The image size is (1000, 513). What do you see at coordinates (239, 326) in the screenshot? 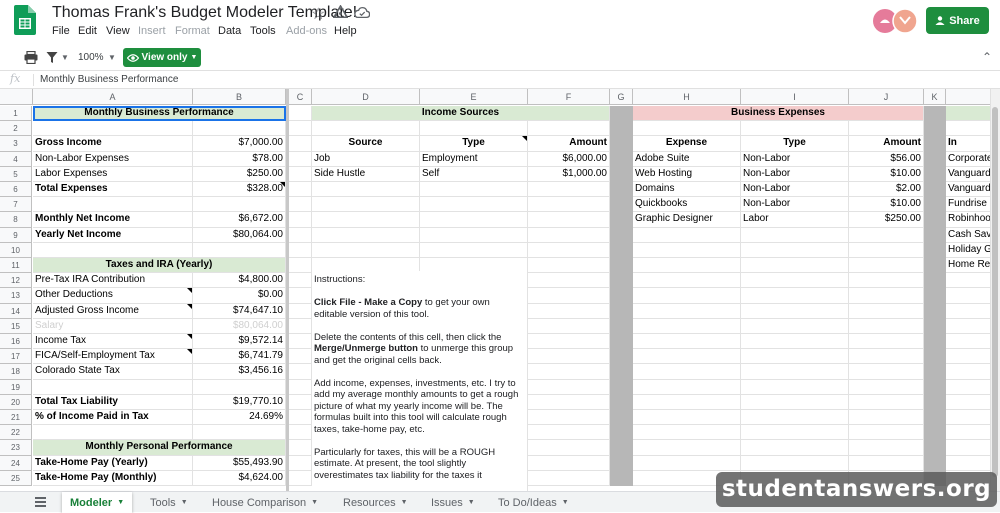
I see `cell-b15: $80,064.00` at bounding box center [239, 326].